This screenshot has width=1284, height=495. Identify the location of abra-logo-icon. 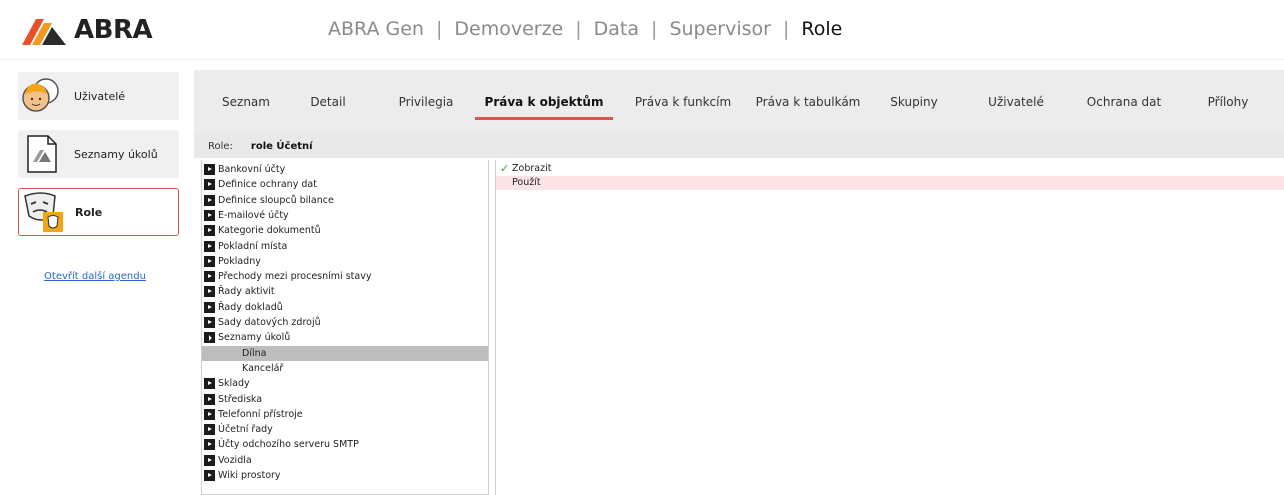
(44, 32).